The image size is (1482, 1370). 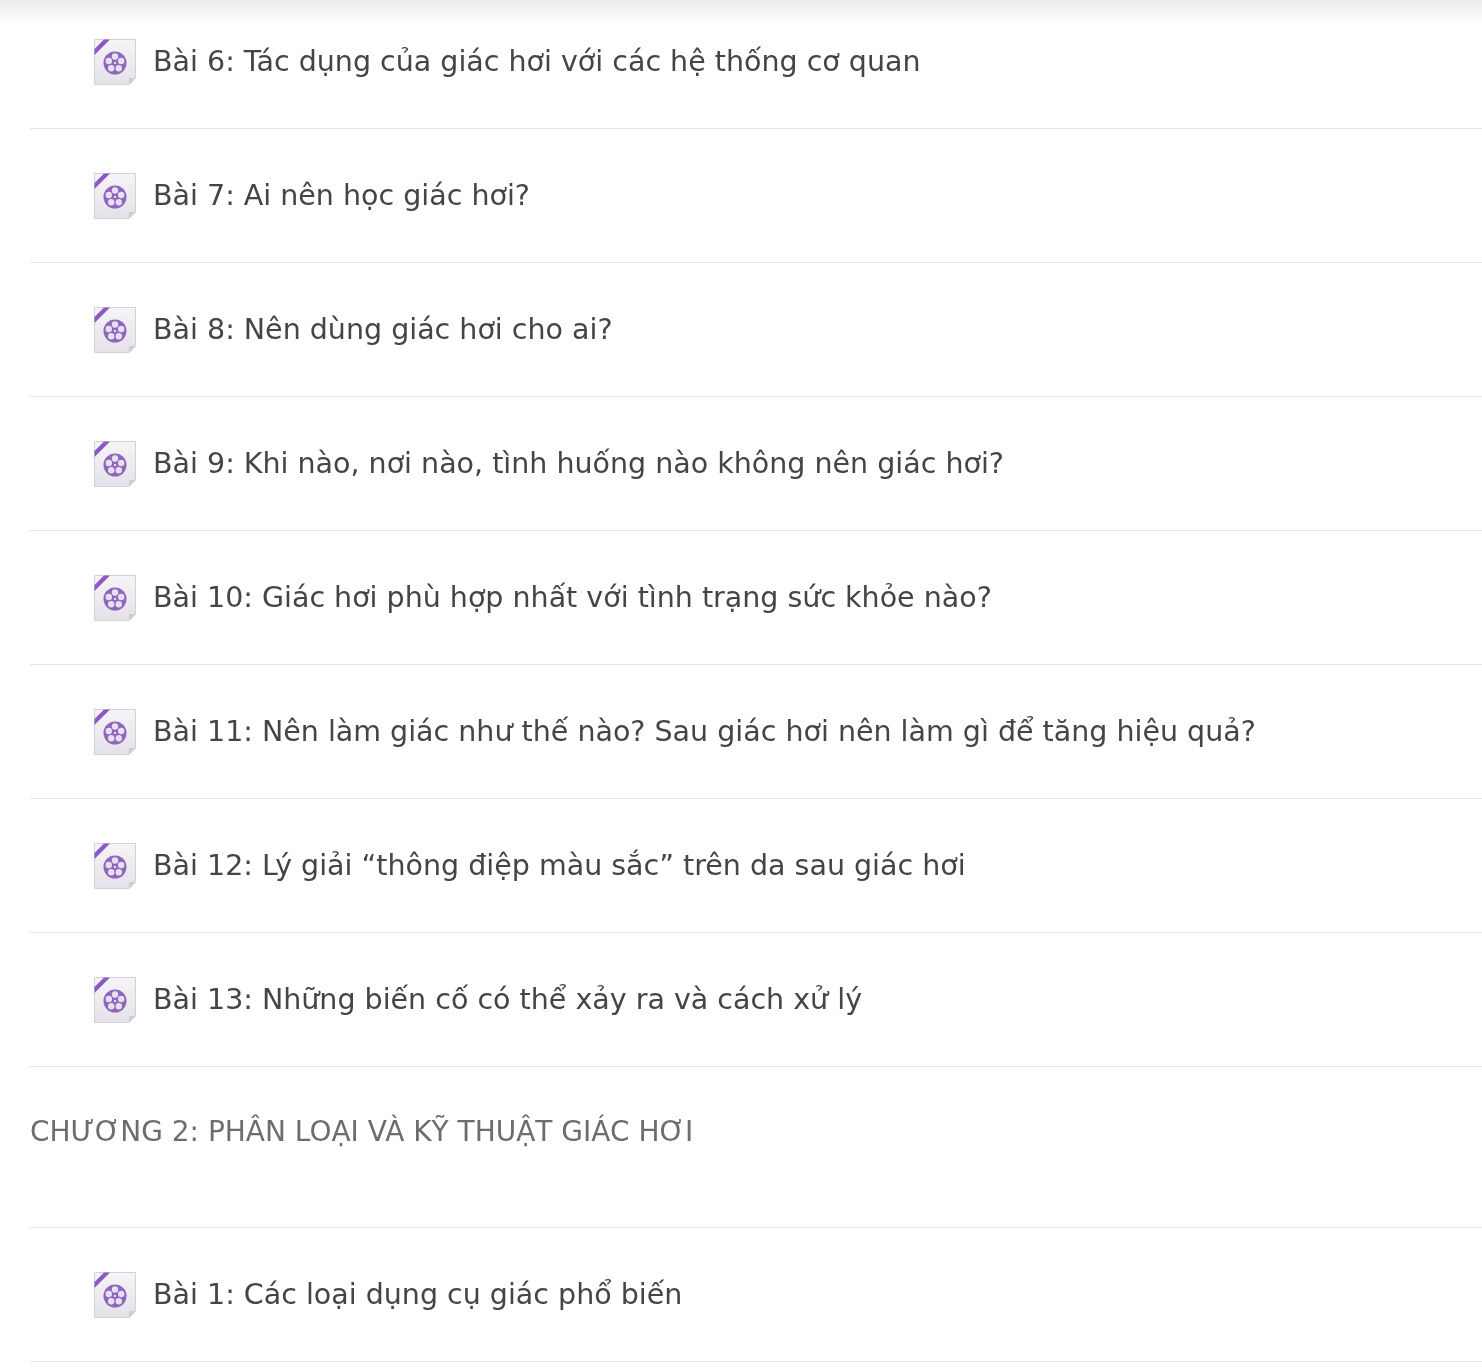 I want to click on lesson-link: Bài 1: Các loại dụng cụ giác phổ biến, so click(x=418, y=1294).